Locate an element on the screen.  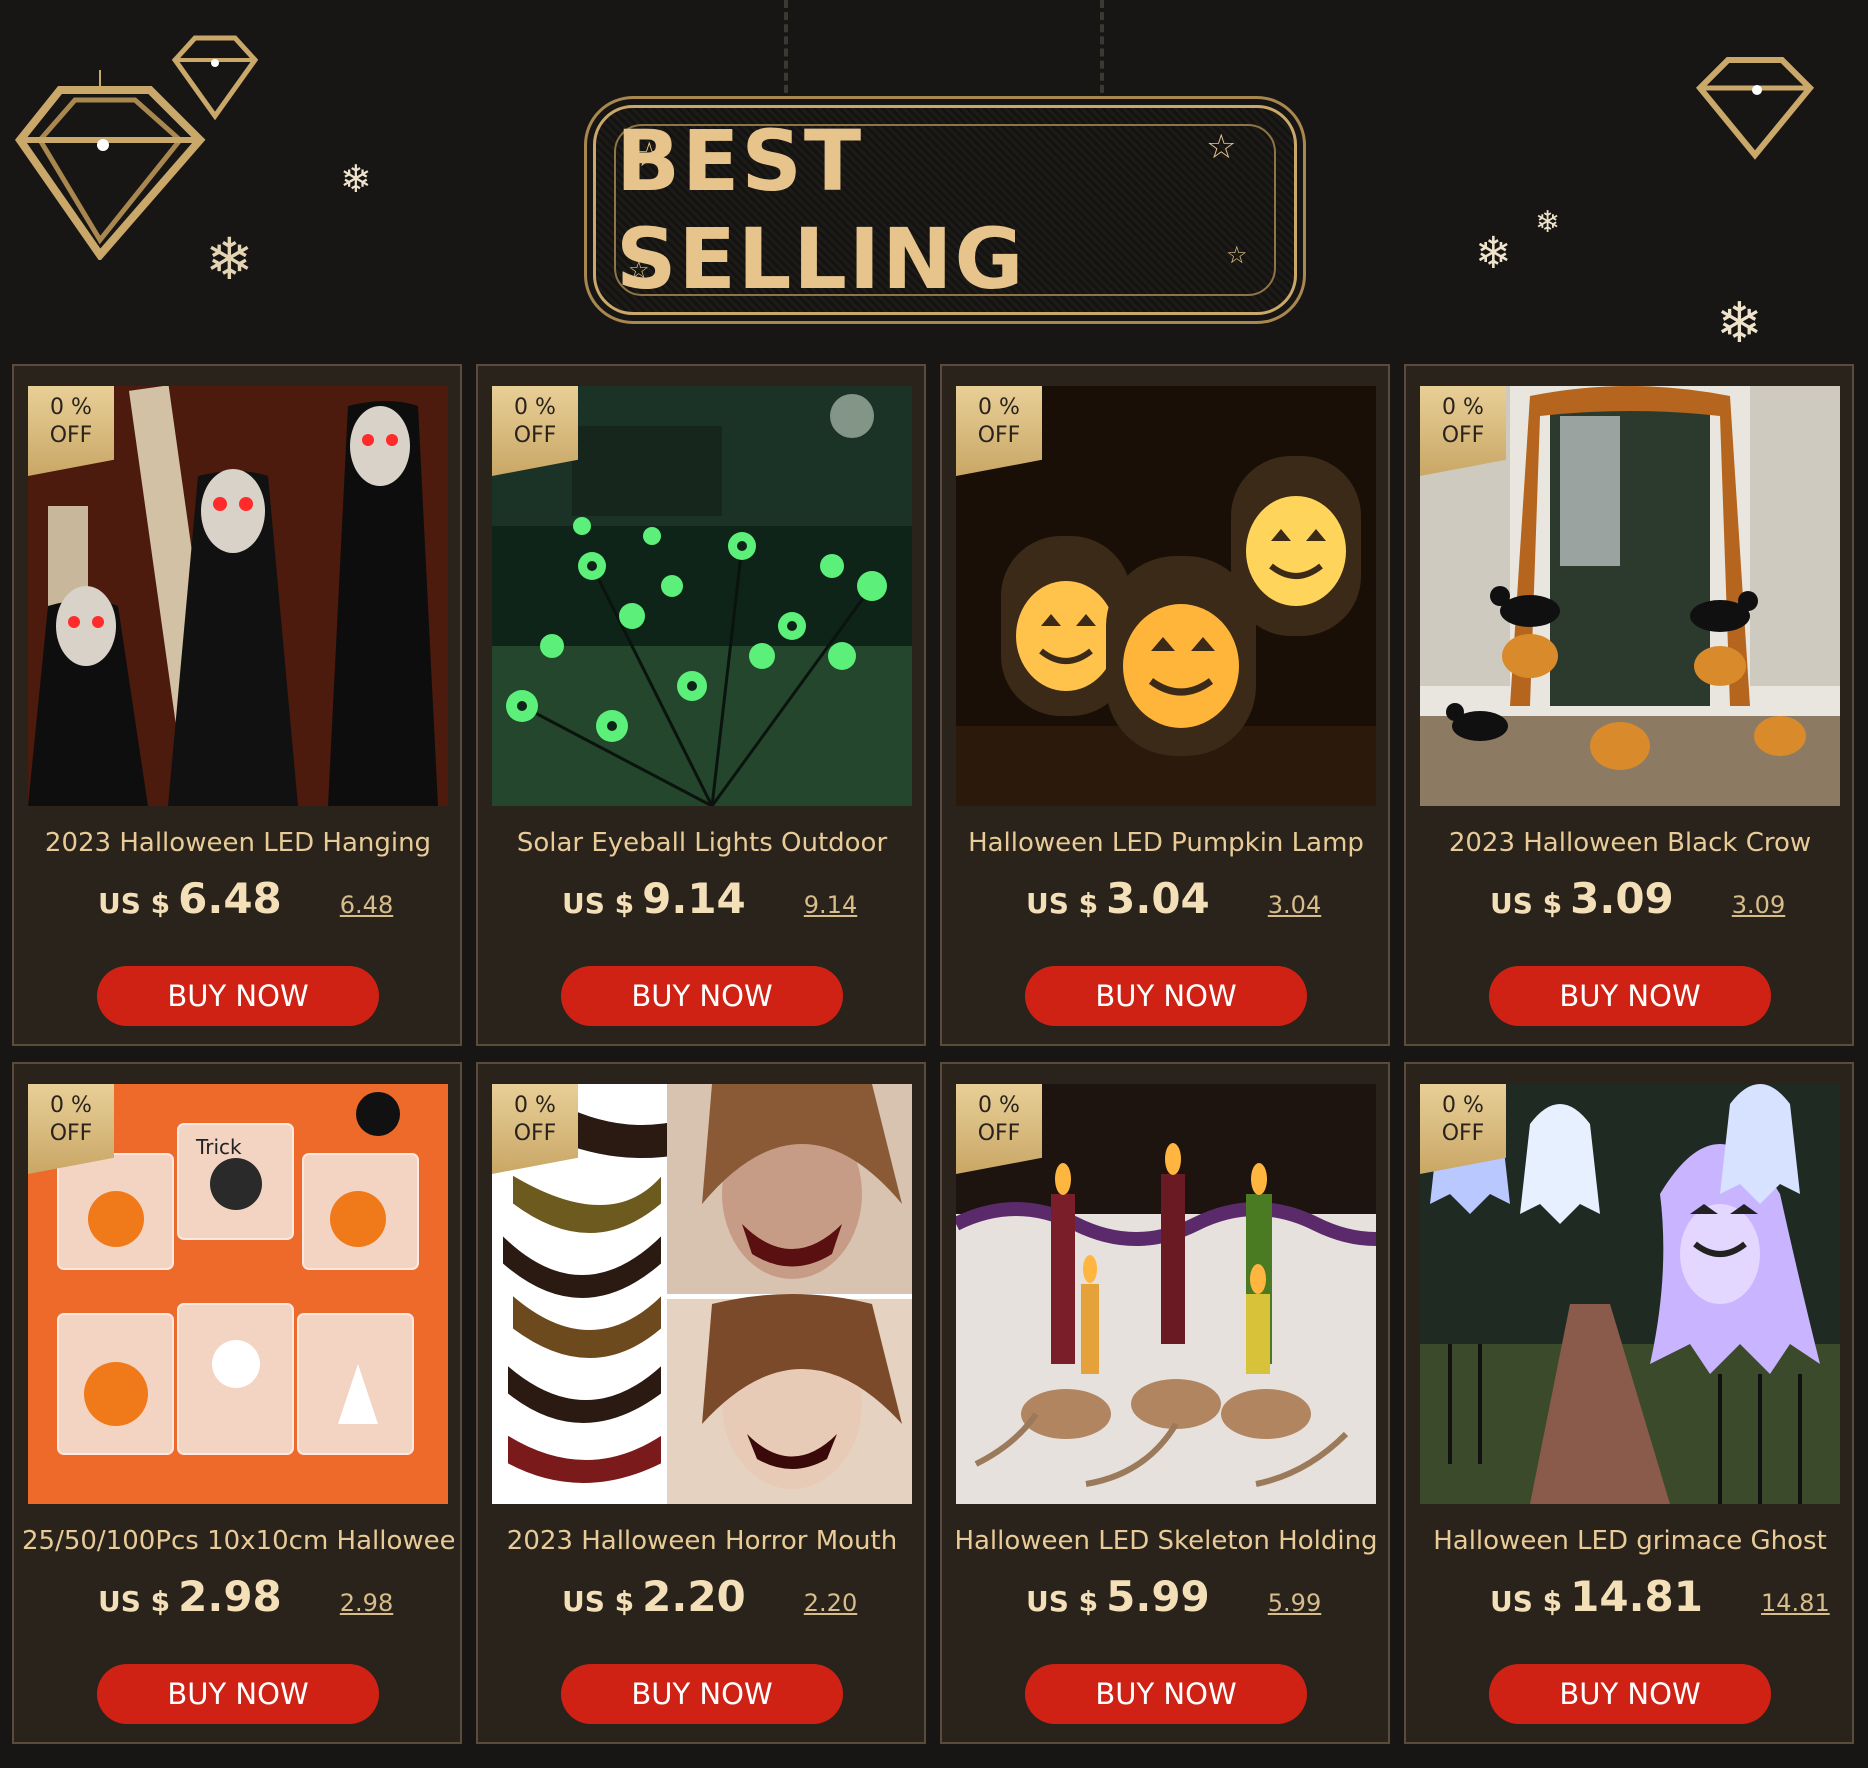
price-row: US $ 3.04 3.04 is located at coordinates (1173, 904).